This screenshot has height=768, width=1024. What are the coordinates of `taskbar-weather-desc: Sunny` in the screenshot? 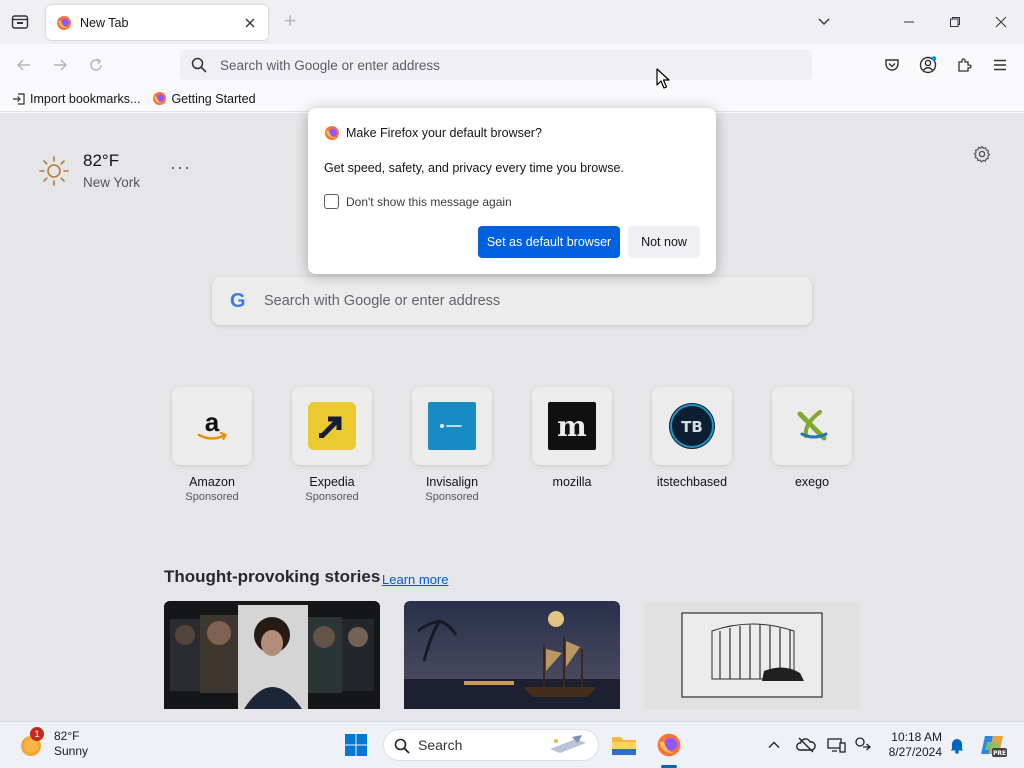 It's located at (71, 751).